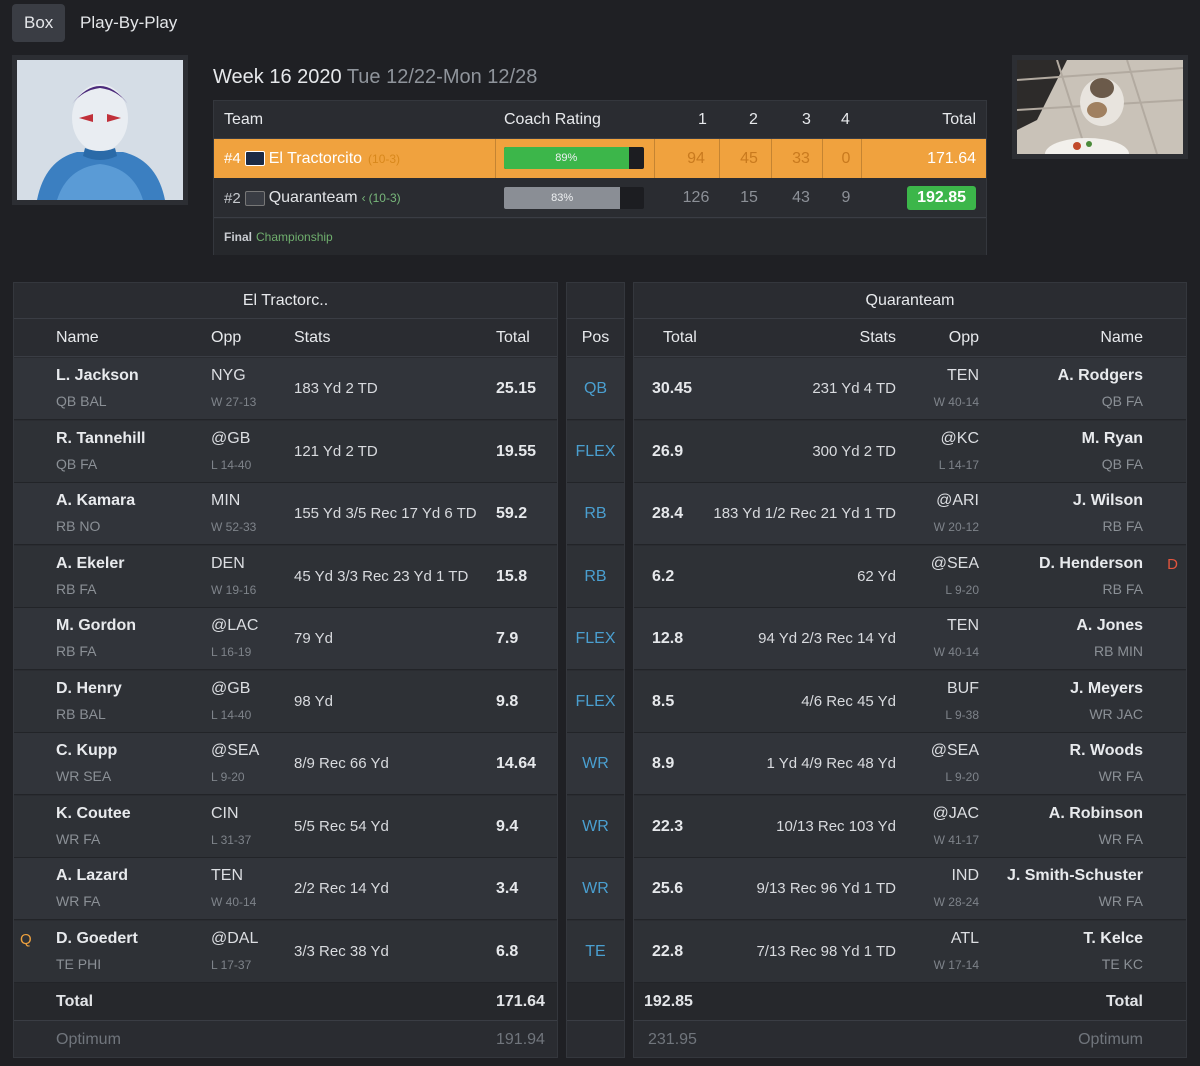 This screenshot has height=1066, width=1200. Describe the element at coordinates (910, 451) in the screenshot. I see `table-row: 26.9 300 Yd 2 TD @KC L 14-17 M. Ryan QB FA` at that location.